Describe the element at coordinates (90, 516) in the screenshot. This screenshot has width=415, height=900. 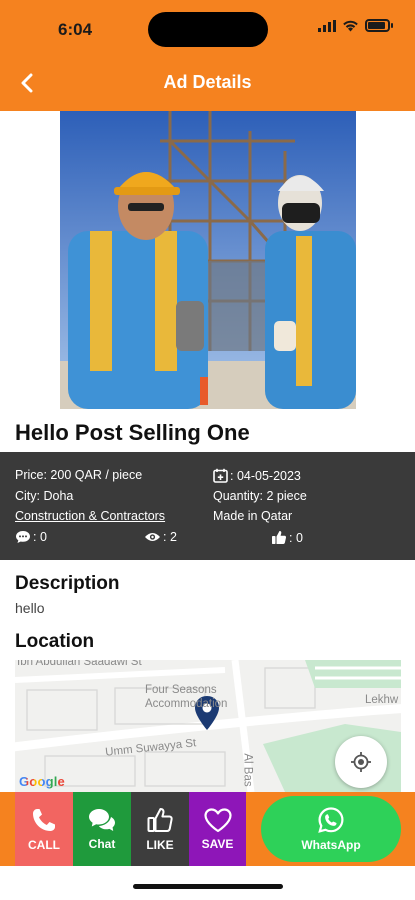
I see `category-link: Construction & Contractors` at that location.